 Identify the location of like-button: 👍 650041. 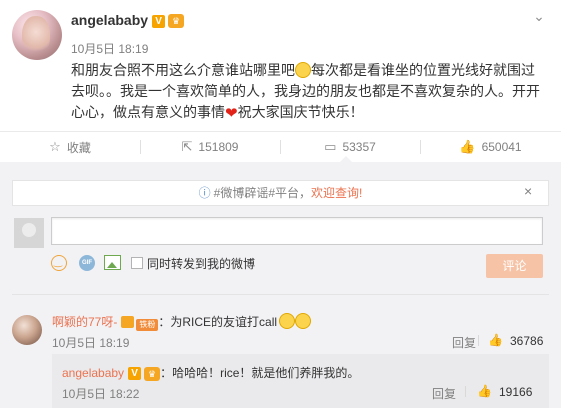
(490, 147).